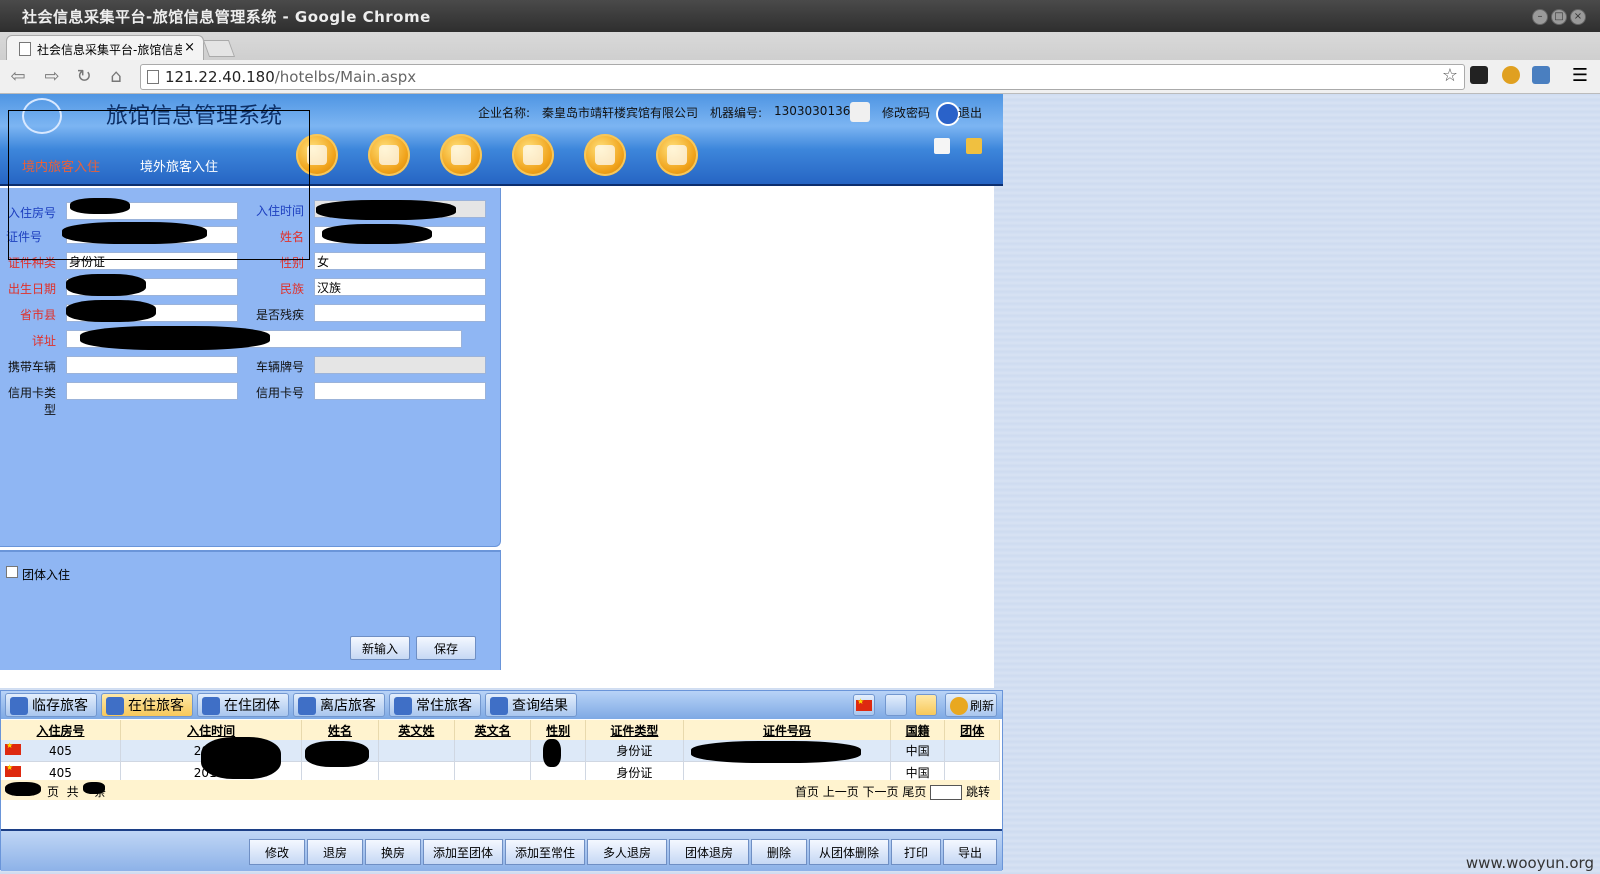 This screenshot has width=1600, height=874. What do you see at coordinates (634, 730) in the screenshot?
I see `col-header: 证件类型` at bounding box center [634, 730].